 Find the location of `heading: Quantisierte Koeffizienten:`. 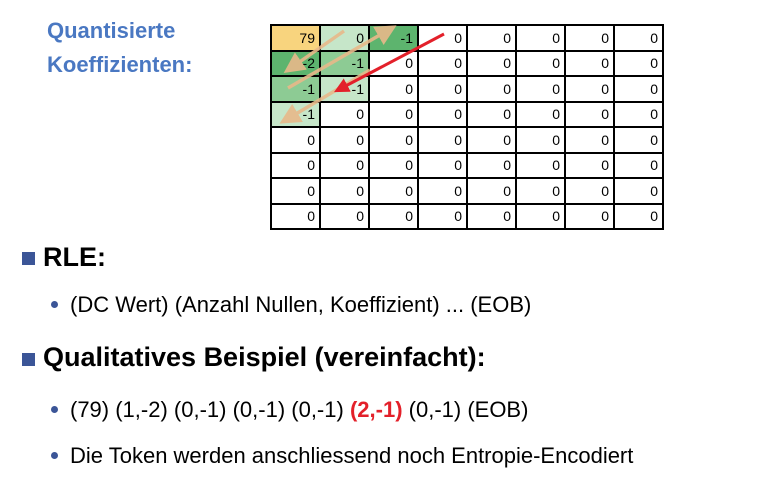

heading: Quantisierte Koeffizienten: is located at coordinates (119, 48).